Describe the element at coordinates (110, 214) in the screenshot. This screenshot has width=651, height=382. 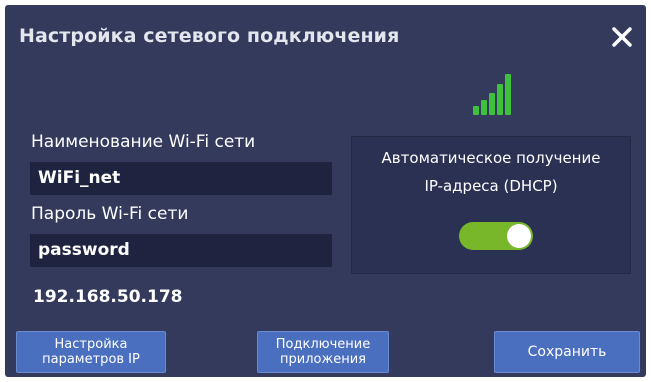
I see `wifi-password-label: Пароль Wi-Fi сети` at that location.